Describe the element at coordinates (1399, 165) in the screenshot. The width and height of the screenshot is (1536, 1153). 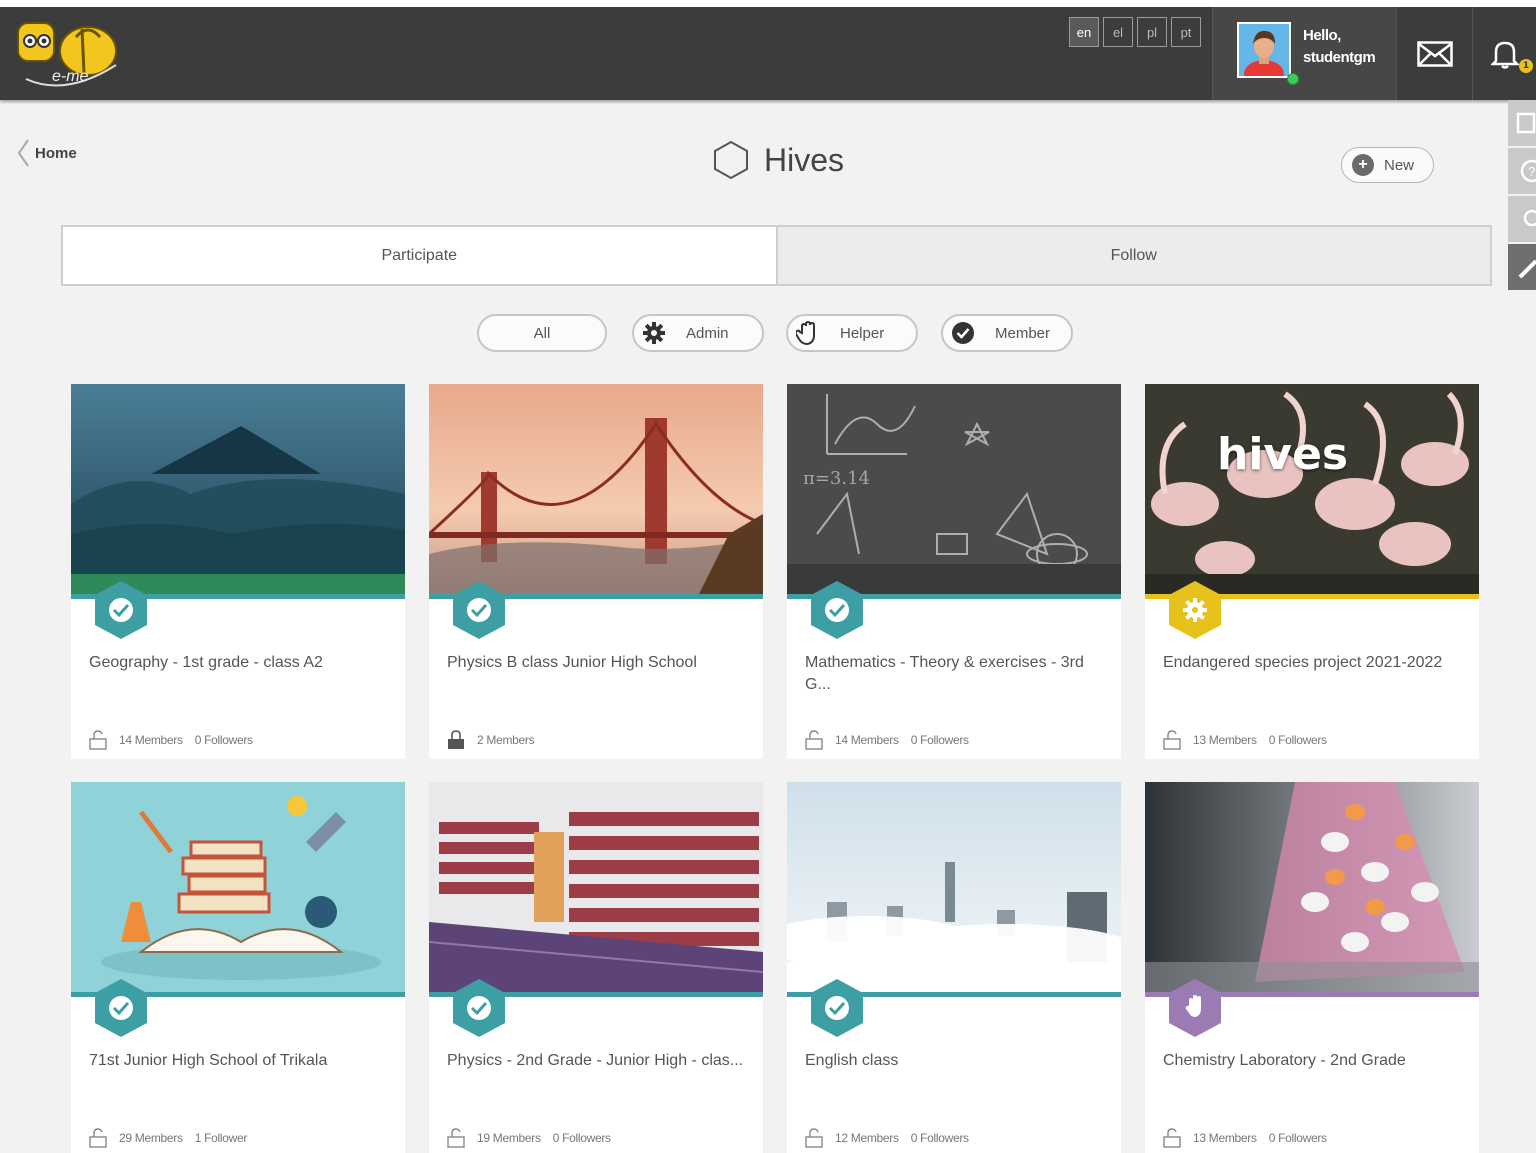
I see `new-button-label: New` at that location.